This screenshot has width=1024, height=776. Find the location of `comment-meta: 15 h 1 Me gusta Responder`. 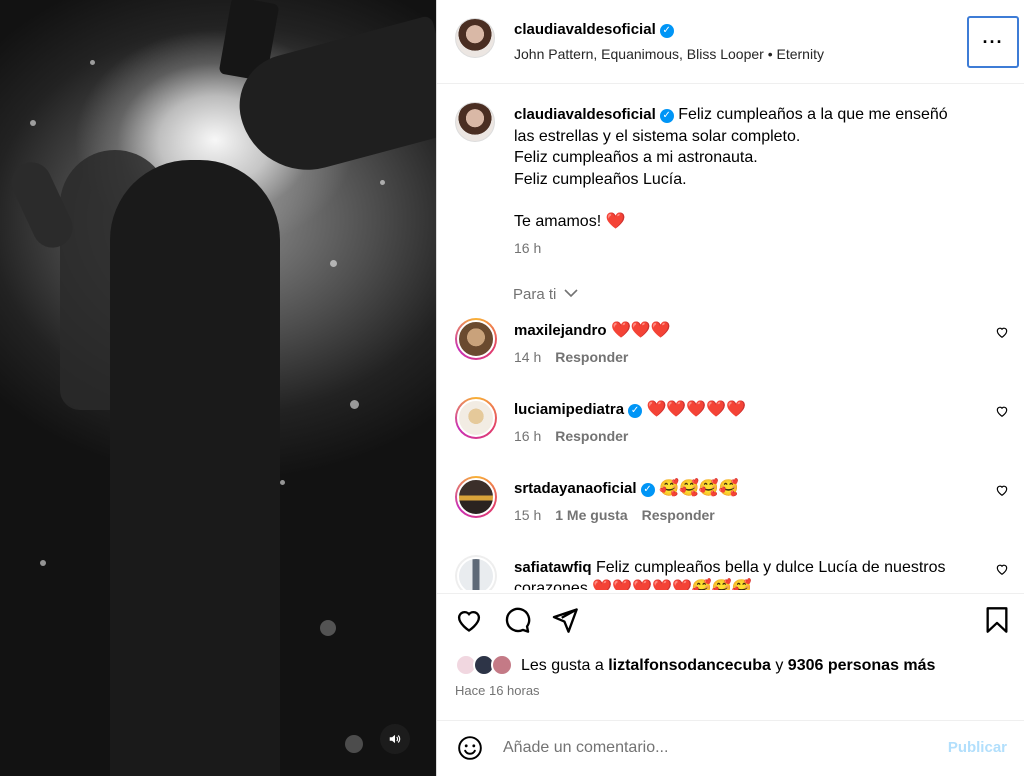

comment-meta: 15 h 1 Me gusta Responder is located at coordinates (621, 515).